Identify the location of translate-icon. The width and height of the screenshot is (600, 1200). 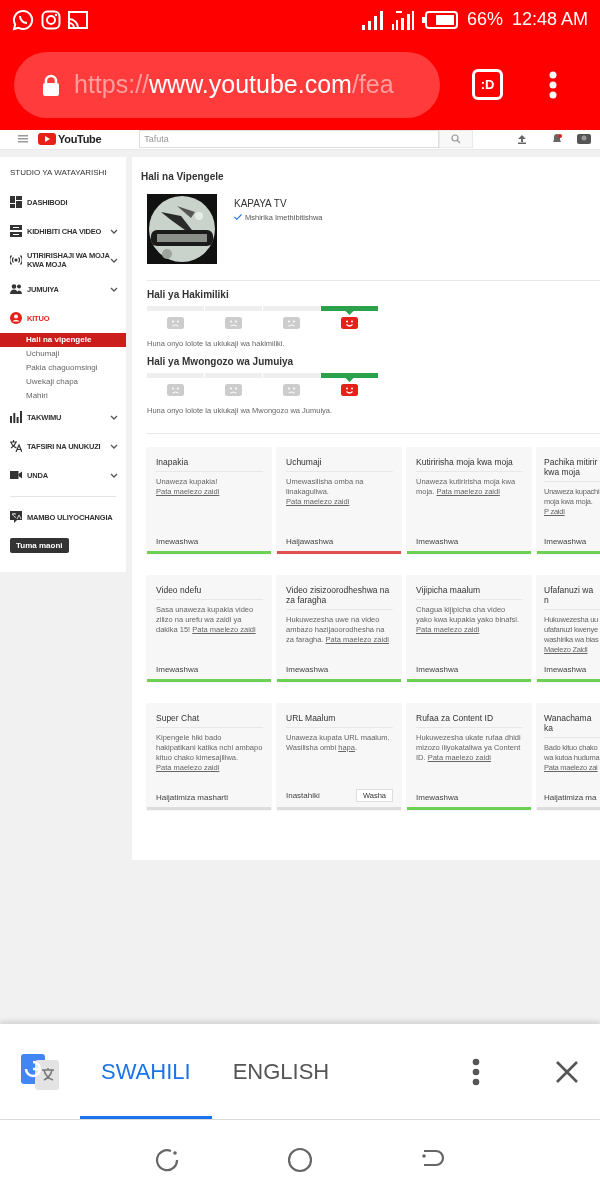
(16, 446).